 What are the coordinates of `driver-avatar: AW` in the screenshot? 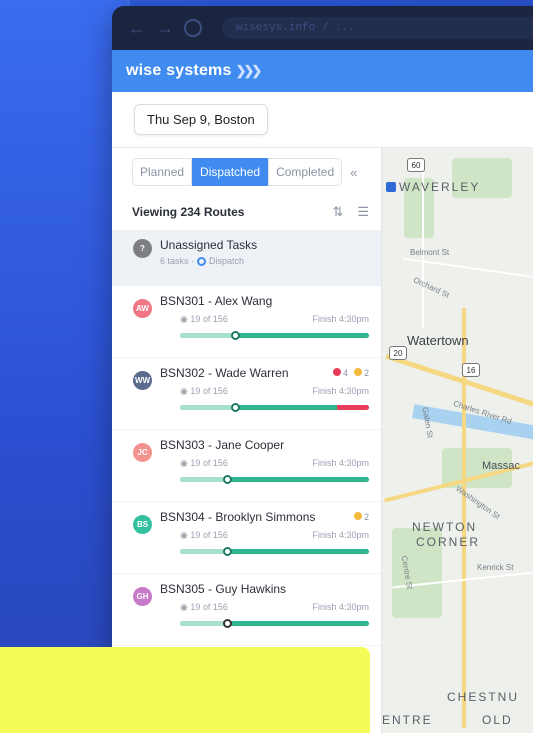 It's located at (142, 308).